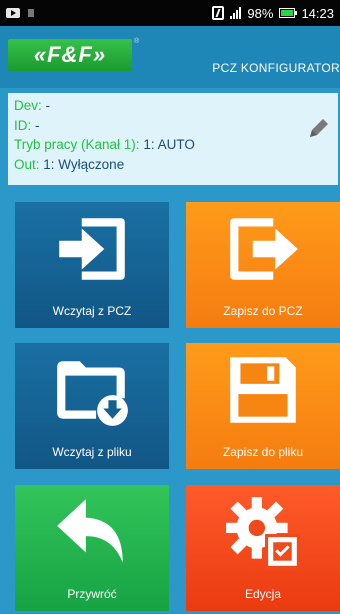 The height and width of the screenshot is (614, 340). What do you see at coordinates (173, 106) in the screenshot?
I see `dev-row: Dev: -` at bounding box center [173, 106].